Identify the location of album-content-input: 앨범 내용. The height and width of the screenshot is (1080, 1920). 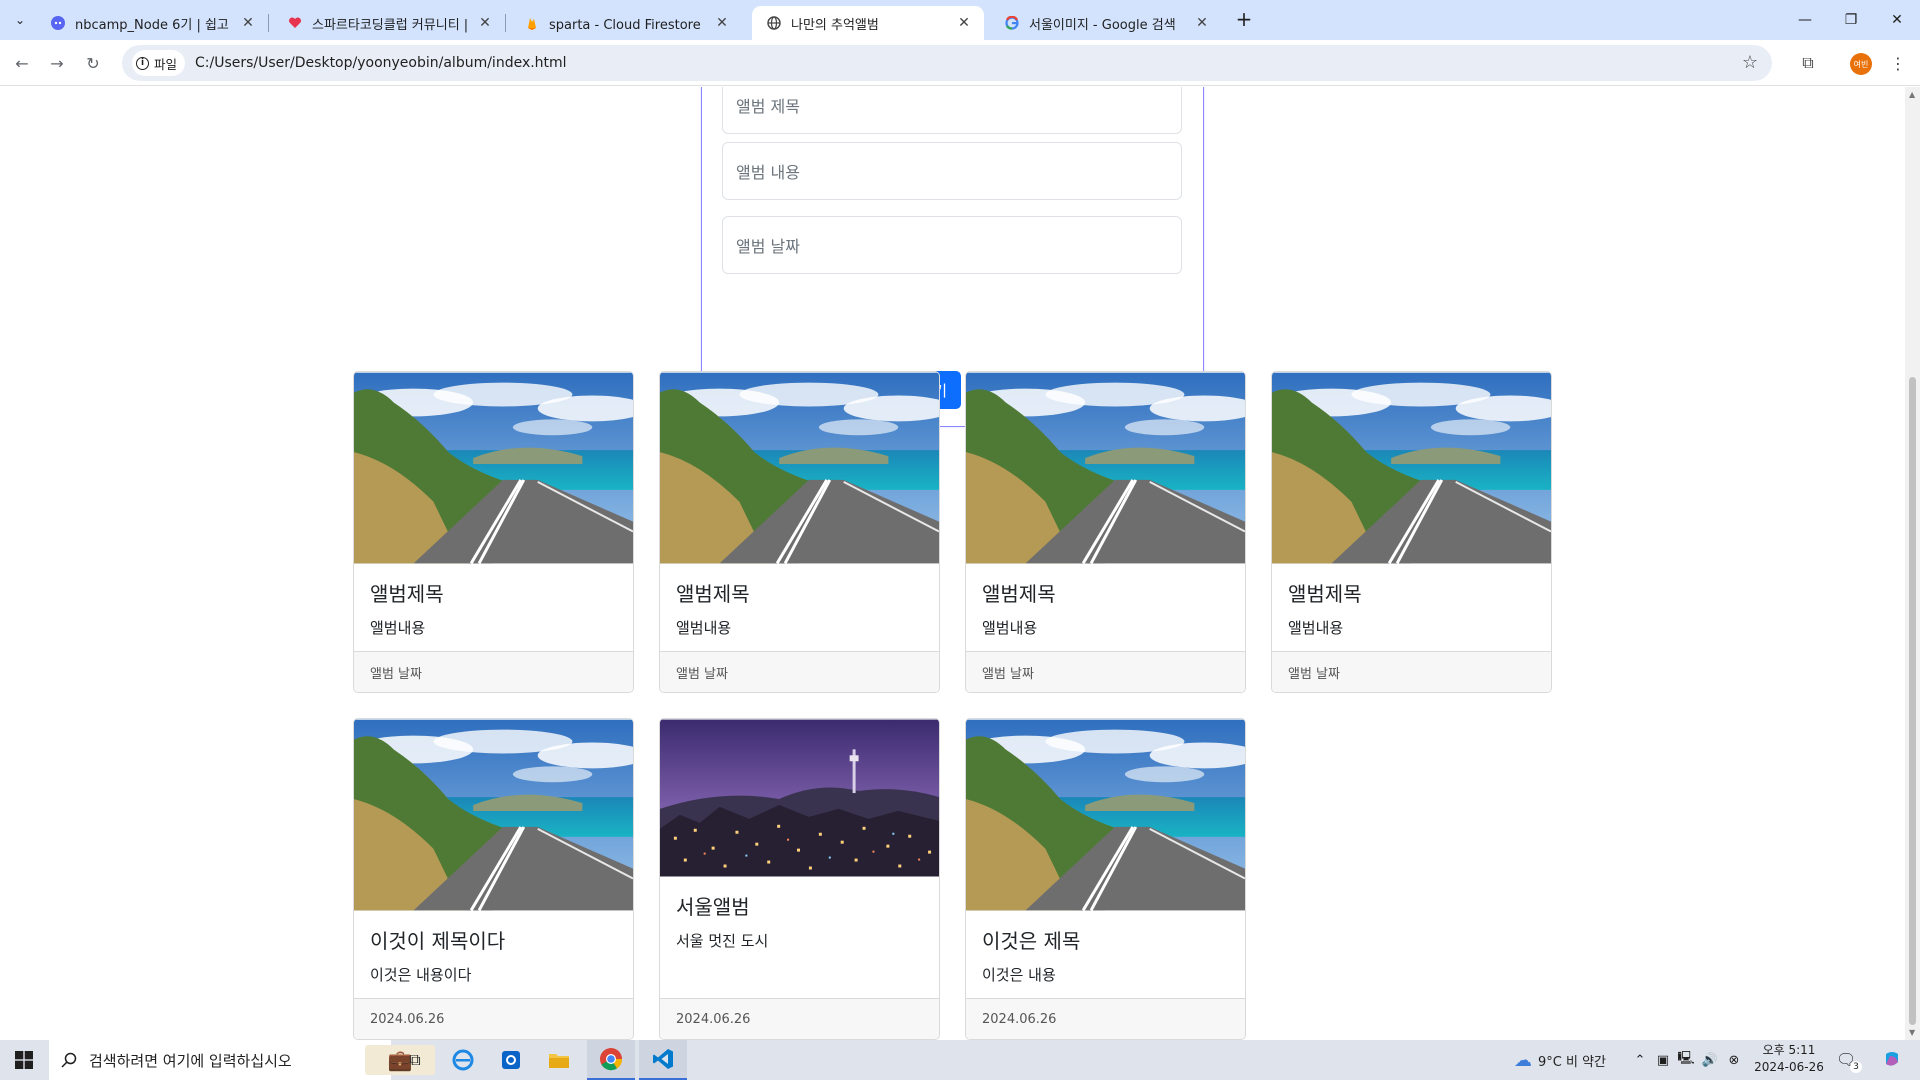
(952, 171).